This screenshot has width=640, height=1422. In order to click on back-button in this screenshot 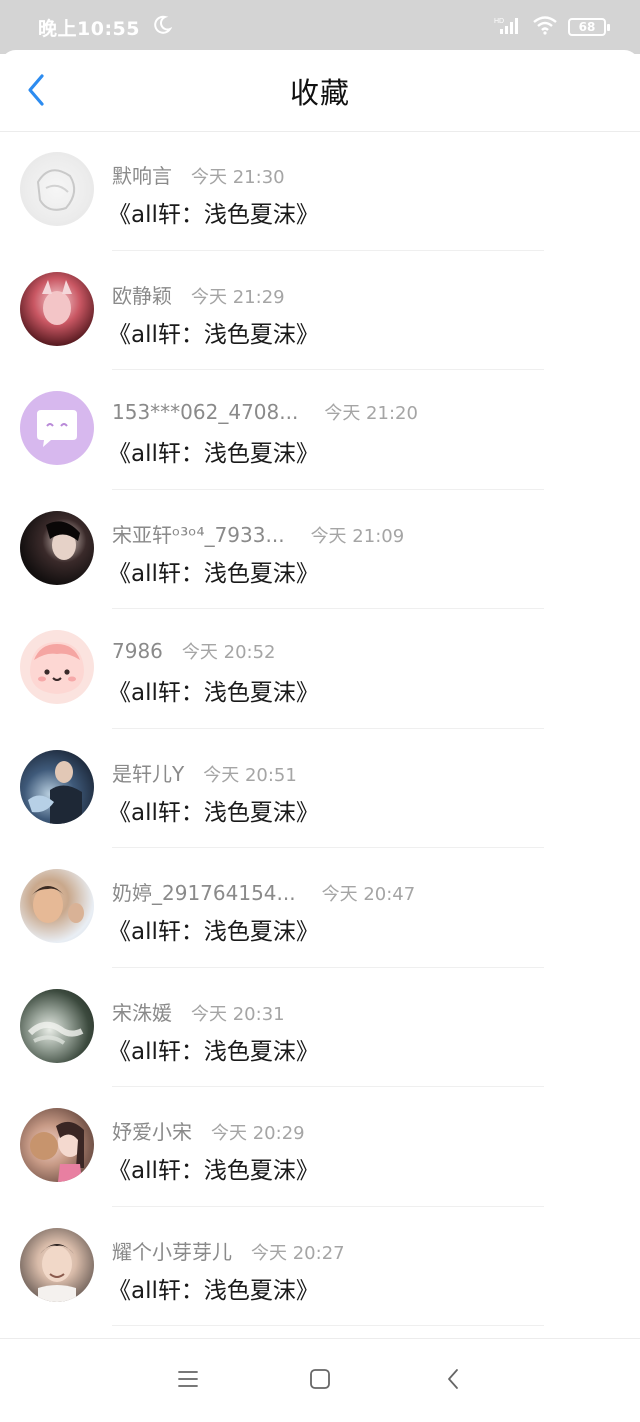, I will do `click(36, 92)`.